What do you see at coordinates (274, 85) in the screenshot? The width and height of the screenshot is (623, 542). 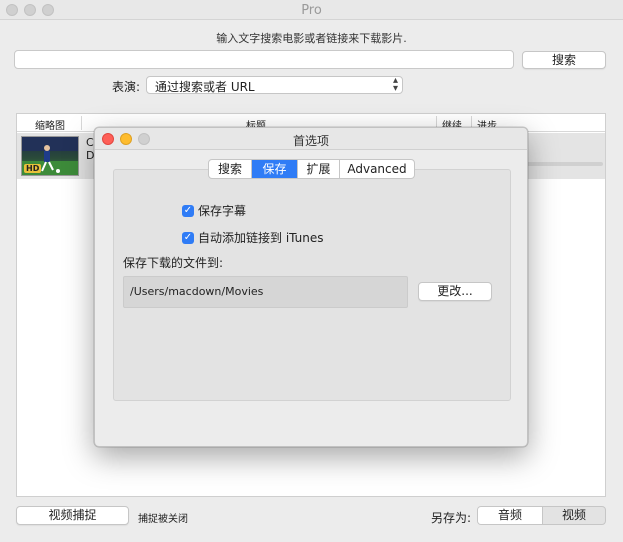 I see `mode-select: 通过搜索或者 URL ▴ ▾` at bounding box center [274, 85].